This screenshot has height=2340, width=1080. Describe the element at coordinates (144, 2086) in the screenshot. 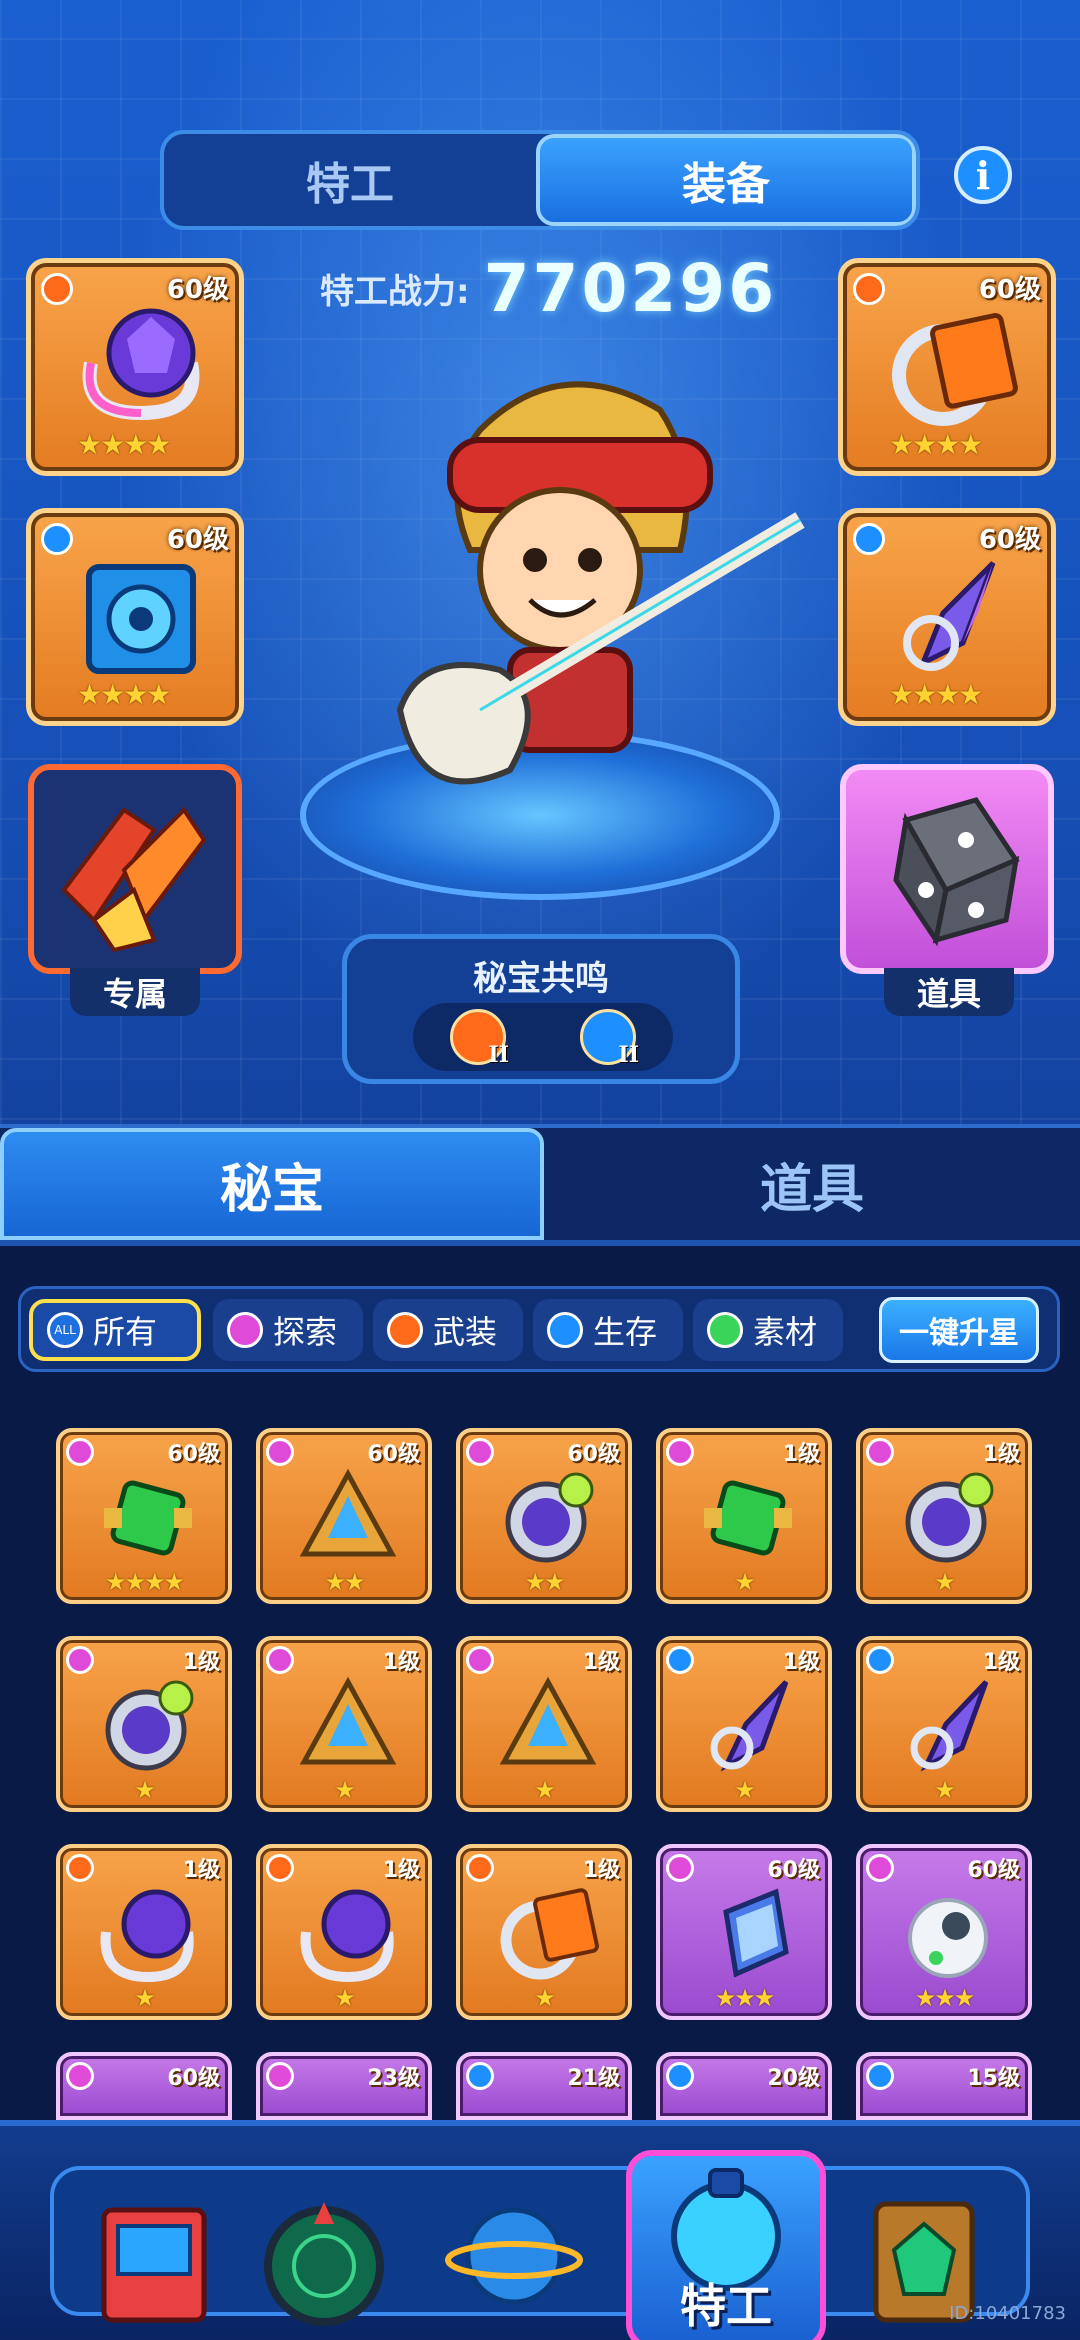

I see `treasure-item: 60级` at that location.